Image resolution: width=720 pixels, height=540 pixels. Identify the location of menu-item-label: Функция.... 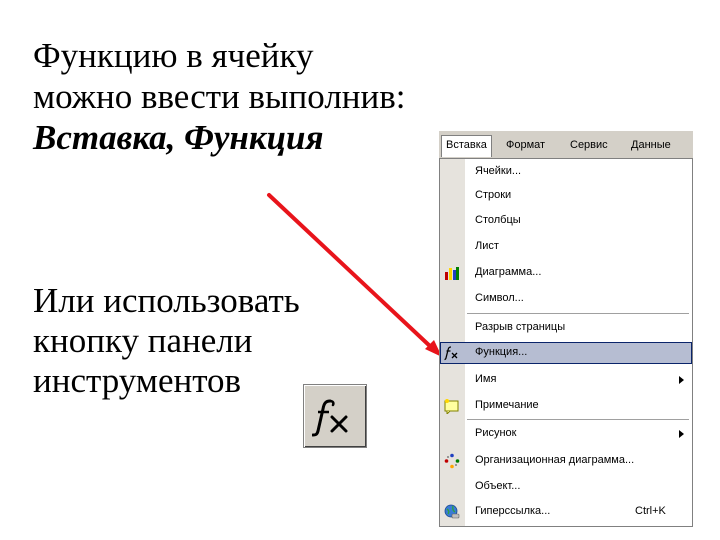
(501, 352).